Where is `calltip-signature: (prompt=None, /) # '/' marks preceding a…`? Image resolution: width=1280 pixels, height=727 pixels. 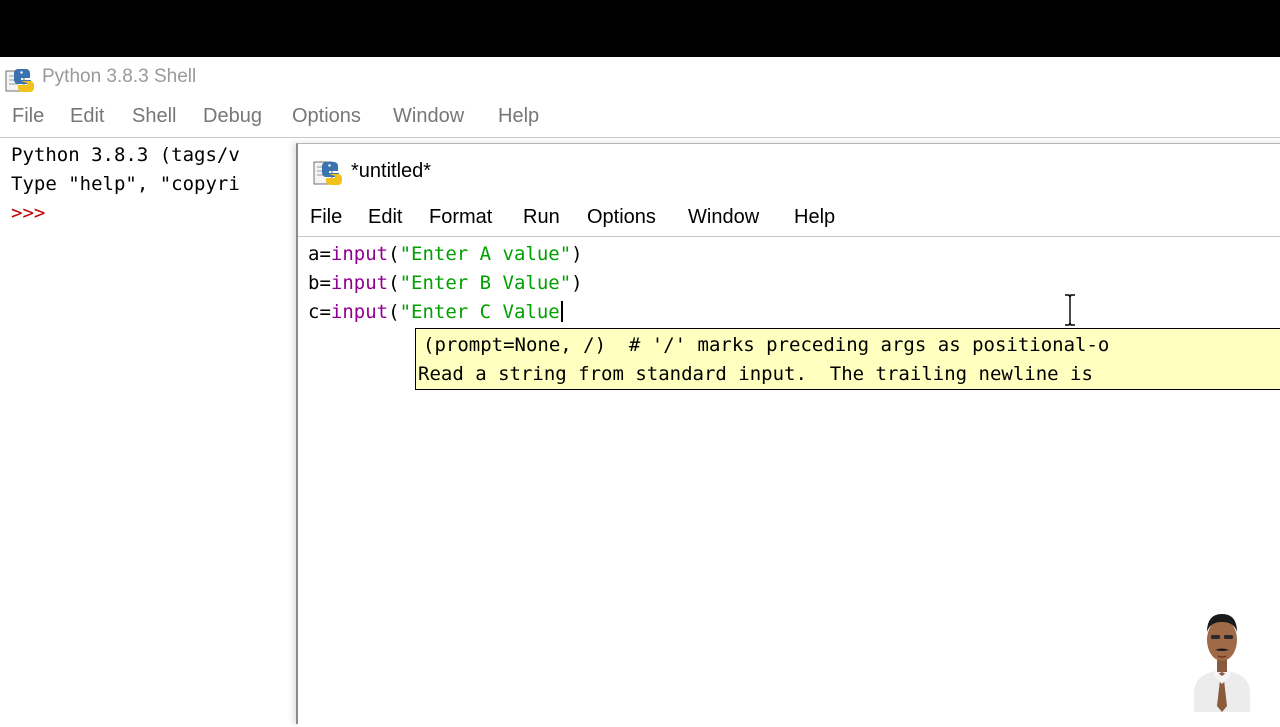
calltip-signature: (prompt=None, /) # '/' marks preceding a… is located at coordinates (766, 345).